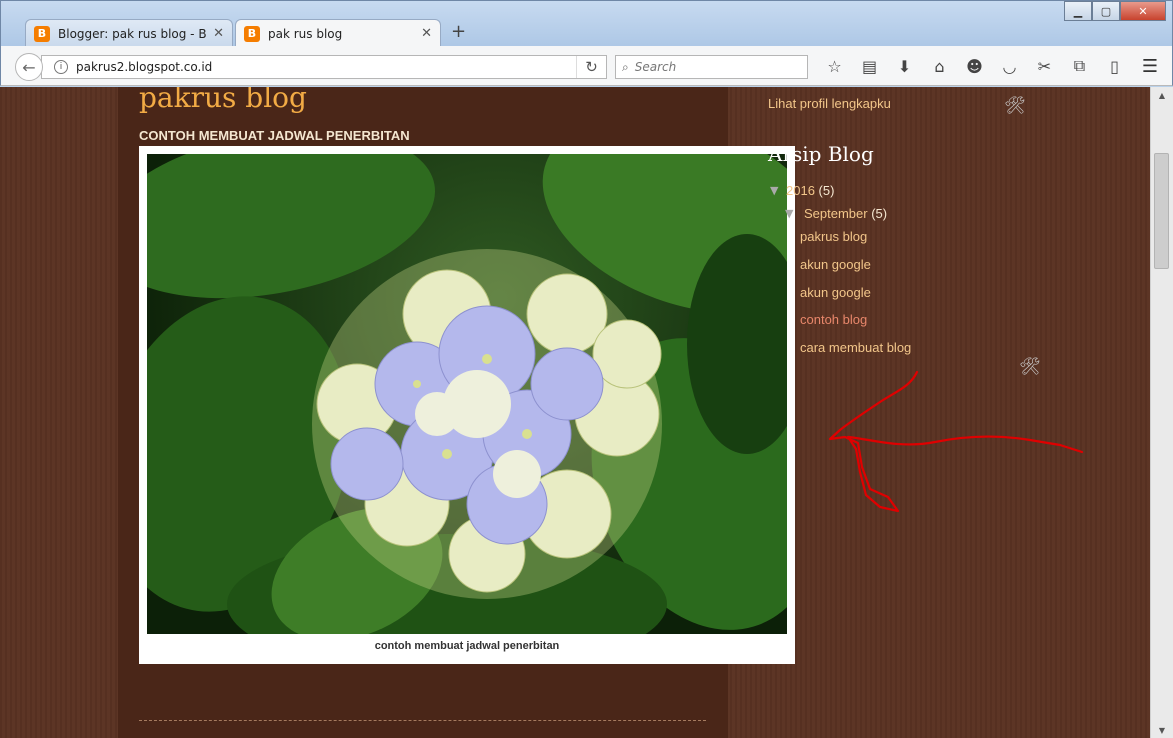 The image size is (1173, 738). Describe the element at coordinates (834, 66) in the screenshot. I see `star-icon: ☆` at that location.